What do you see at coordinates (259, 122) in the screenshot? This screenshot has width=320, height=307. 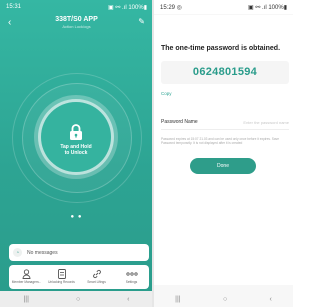 I see `password-name-input` at bounding box center [259, 122].